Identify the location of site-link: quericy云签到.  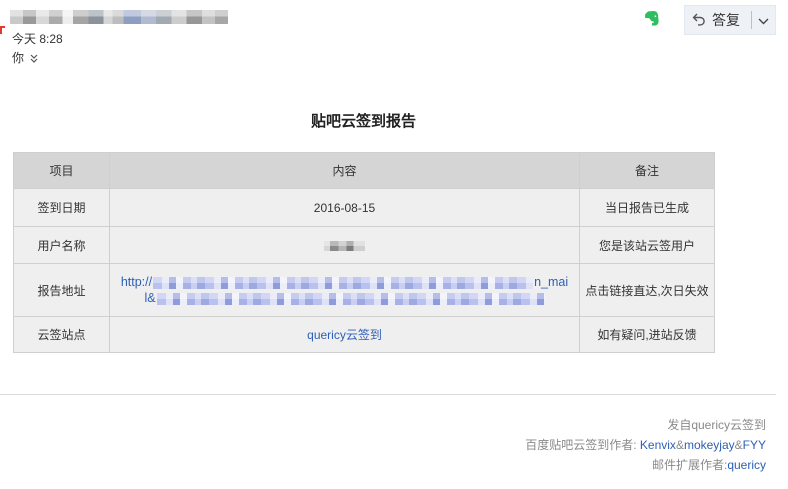
(344, 335).